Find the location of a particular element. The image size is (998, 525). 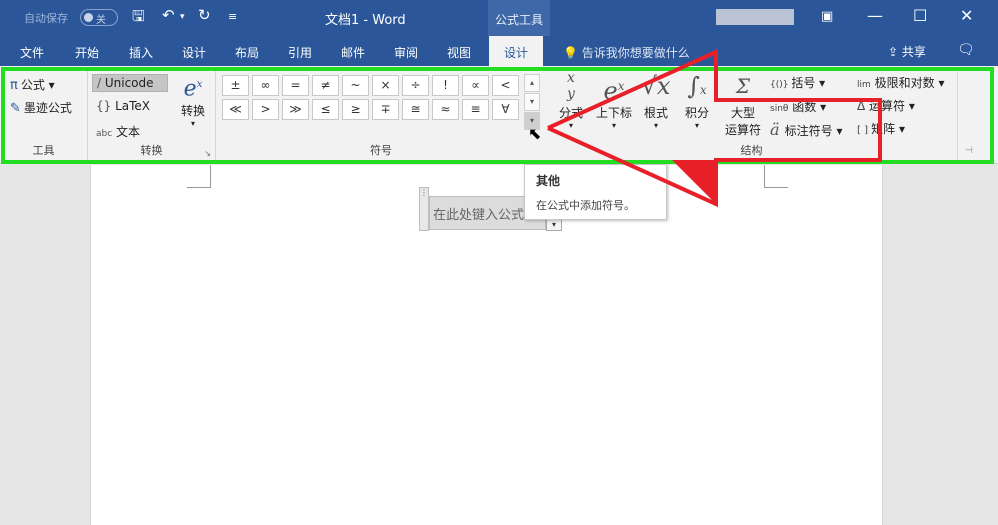

tab-equation-design: 设计 is located at coordinates (516, 51).